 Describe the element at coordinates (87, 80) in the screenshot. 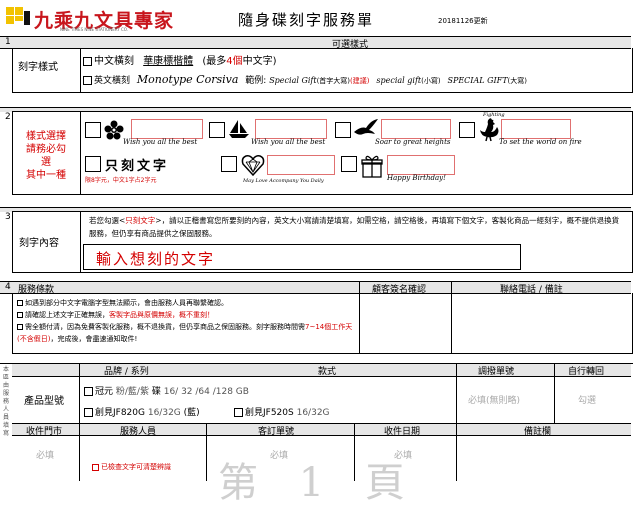

I see `english-checkbox` at that location.